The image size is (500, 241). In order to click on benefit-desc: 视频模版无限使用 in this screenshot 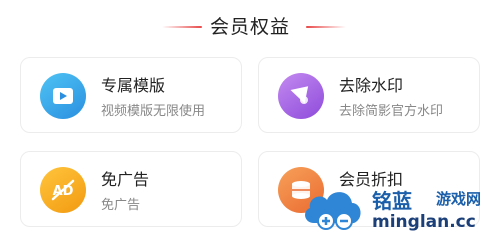, I will do `click(153, 111)`.